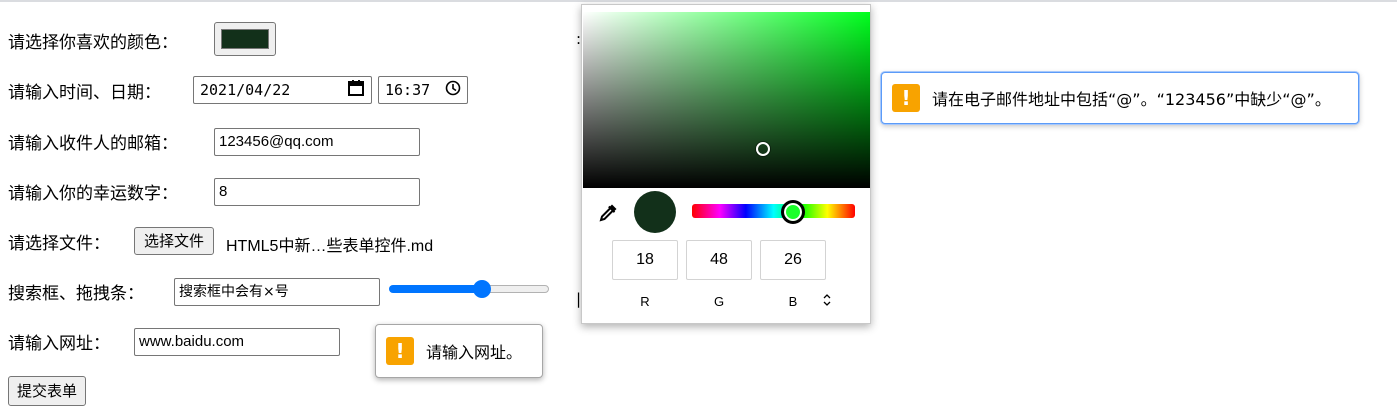 The image size is (1397, 415). I want to click on range-track-empty, so click(515, 289).